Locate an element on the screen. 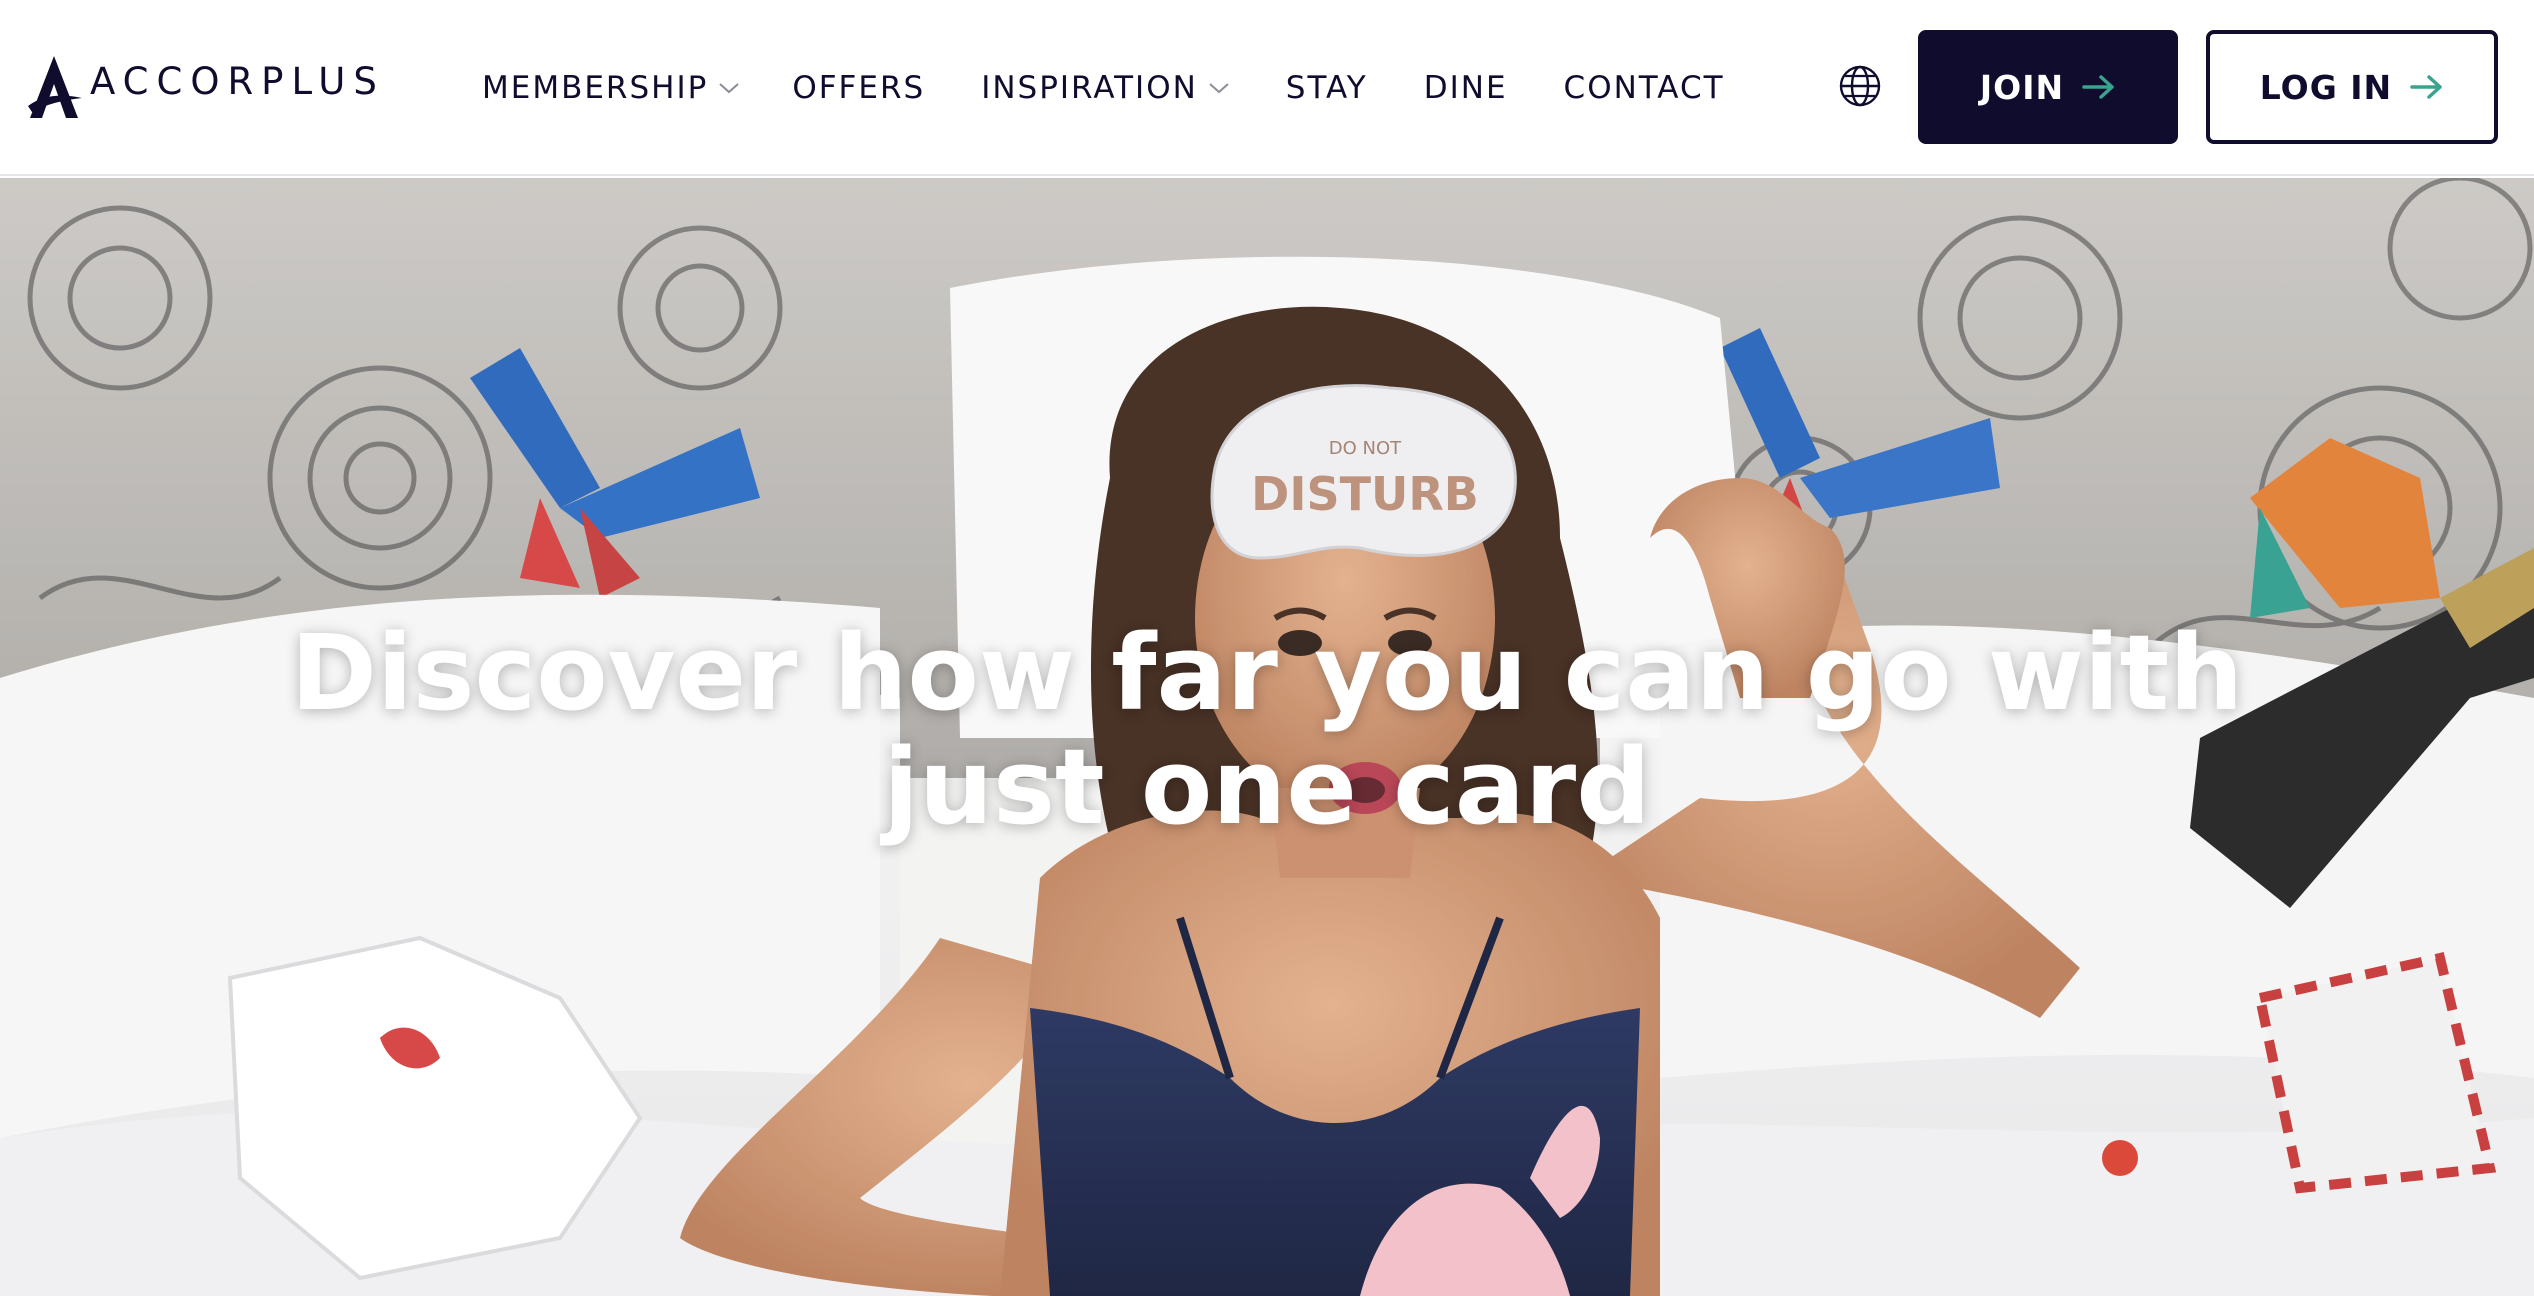 The width and height of the screenshot is (2534, 1296). nav-item-label: CONTACT is located at coordinates (1644, 88).